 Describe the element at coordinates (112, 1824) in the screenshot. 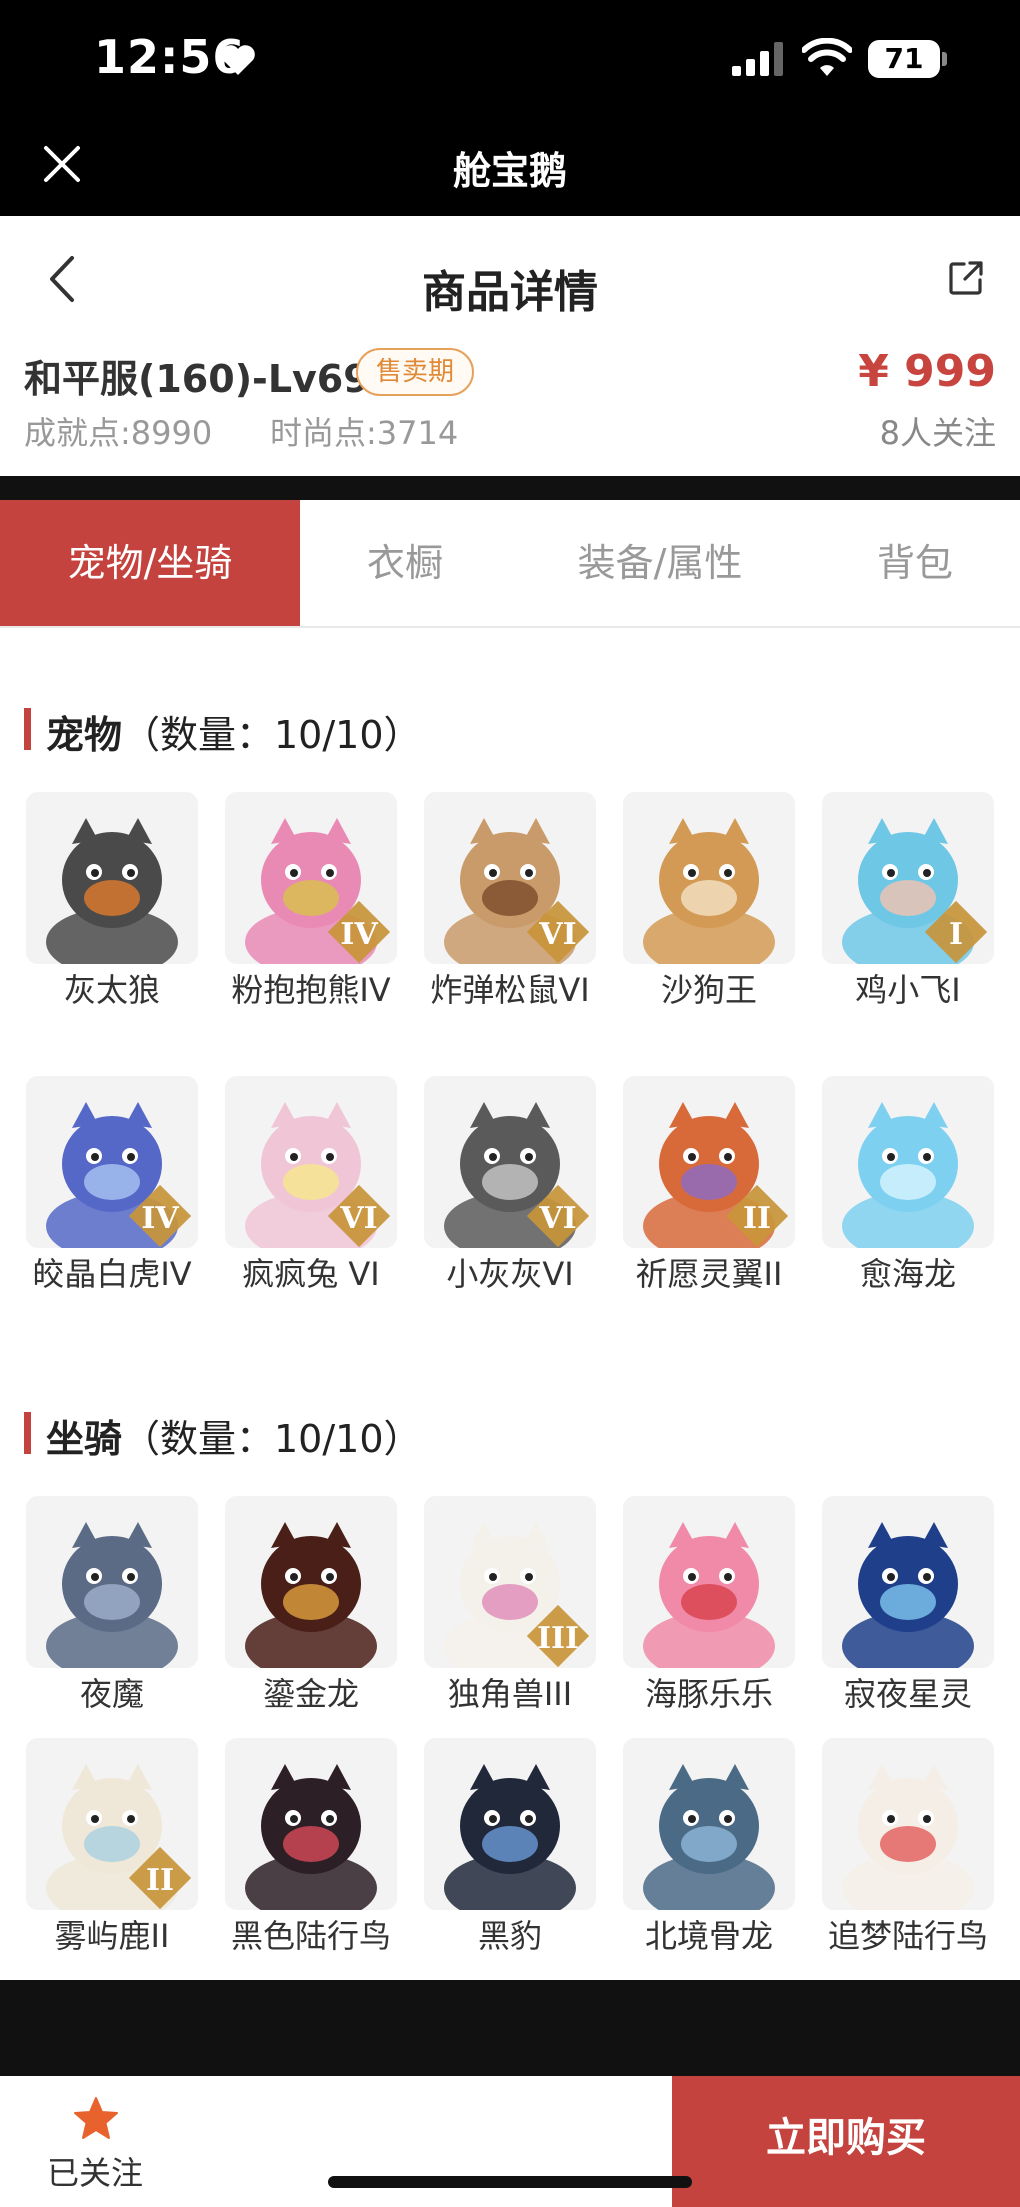

I see `deer-icon: II` at that location.